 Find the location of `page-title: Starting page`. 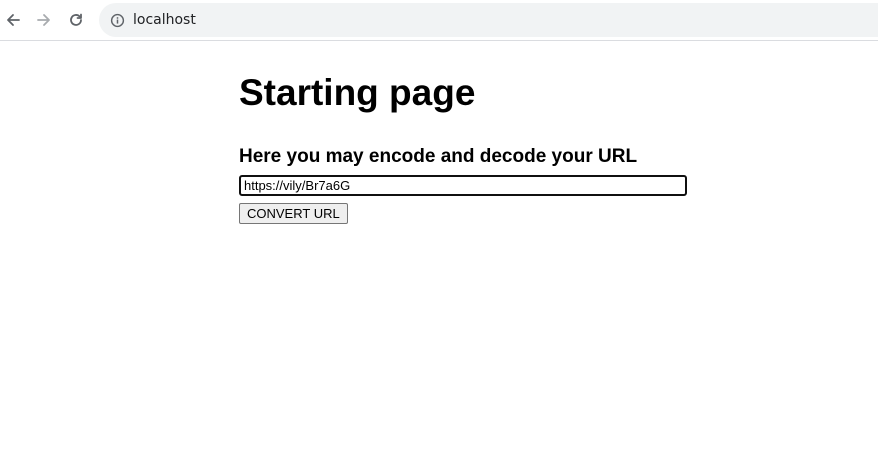

page-title: Starting page is located at coordinates (357, 92).